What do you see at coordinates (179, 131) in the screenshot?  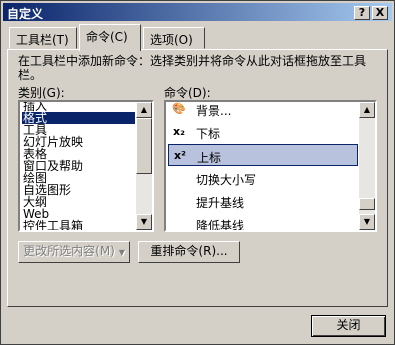 I see `subscript-icon: x₂` at bounding box center [179, 131].